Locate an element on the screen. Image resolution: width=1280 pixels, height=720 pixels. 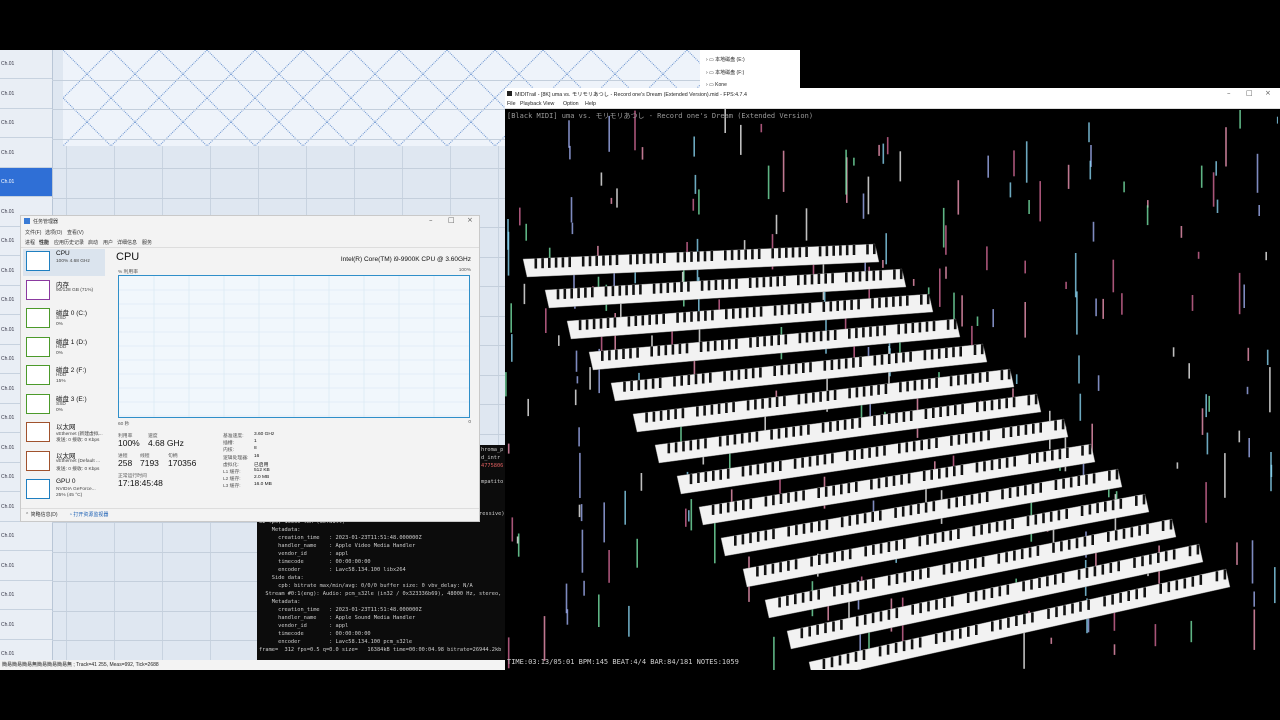
terminal-line: mpatito is located at coordinates (492, 482).